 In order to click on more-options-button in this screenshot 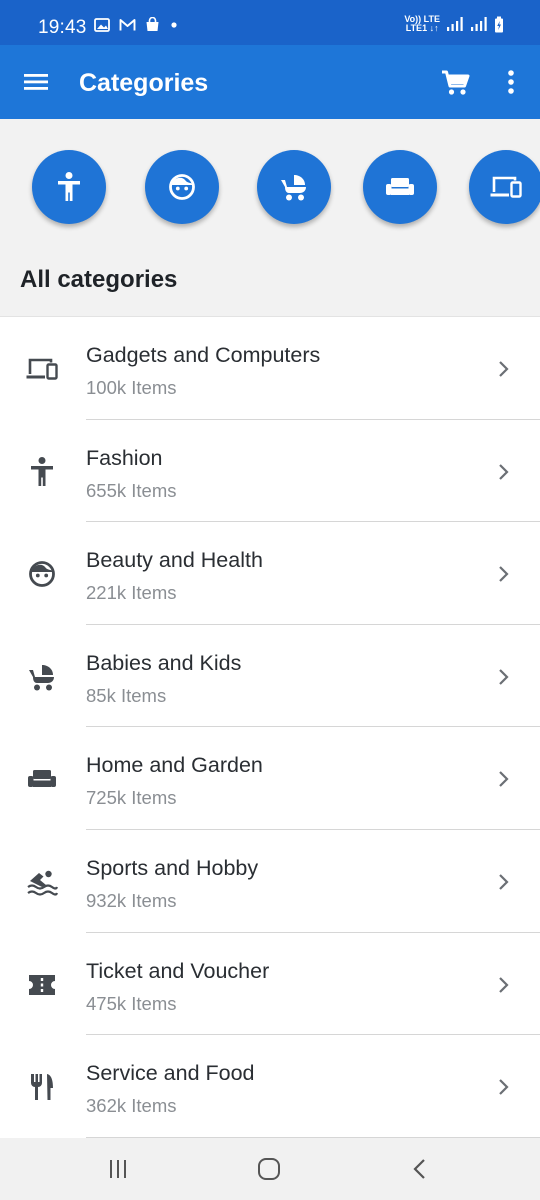, I will do `click(511, 82)`.